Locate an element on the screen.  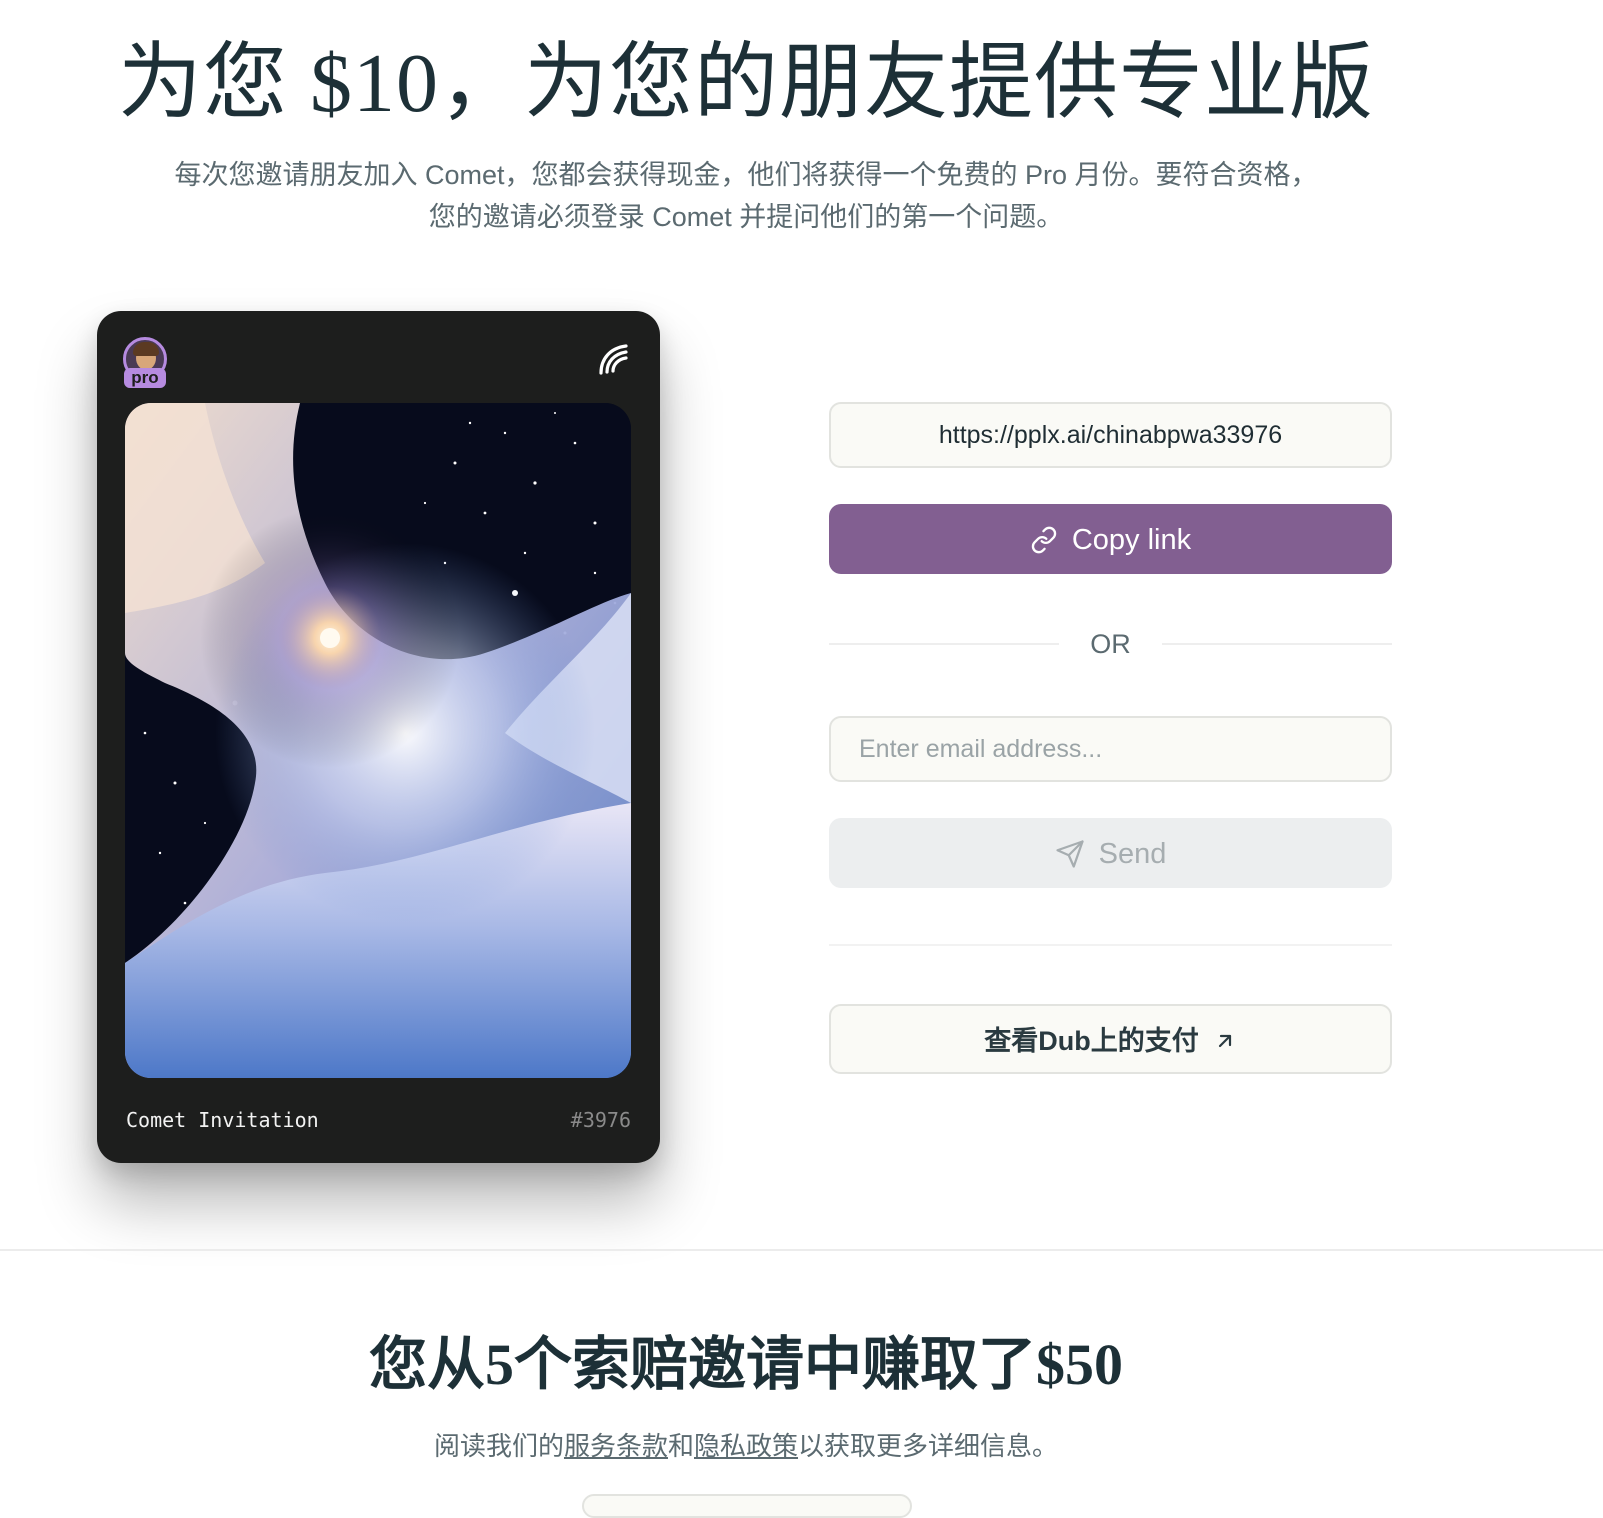
card-title: Comet Invitation is located at coordinates (222, 1120).